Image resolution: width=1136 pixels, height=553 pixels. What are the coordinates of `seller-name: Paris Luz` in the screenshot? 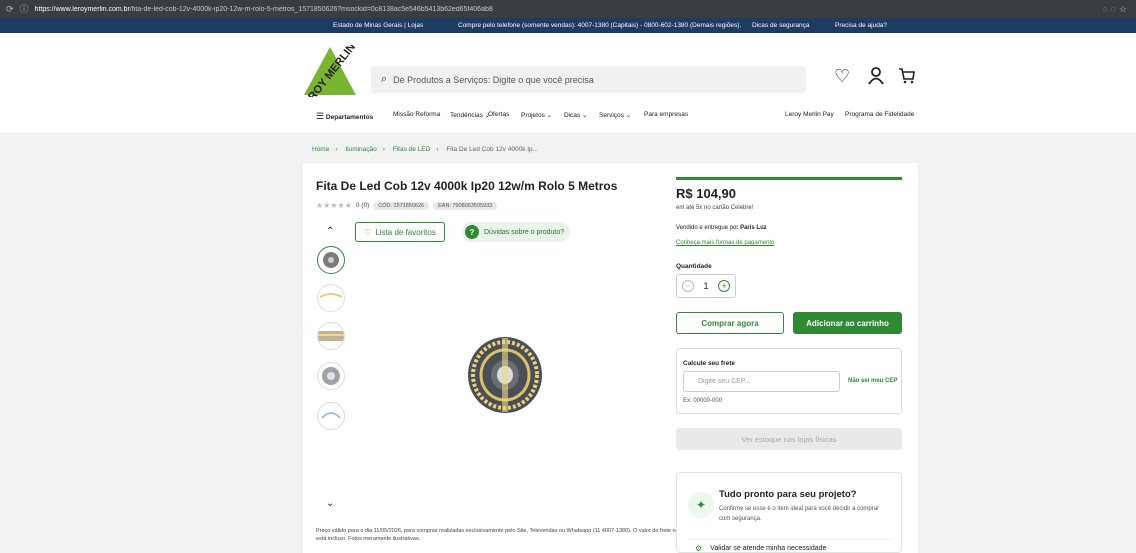 It's located at (753, 228).